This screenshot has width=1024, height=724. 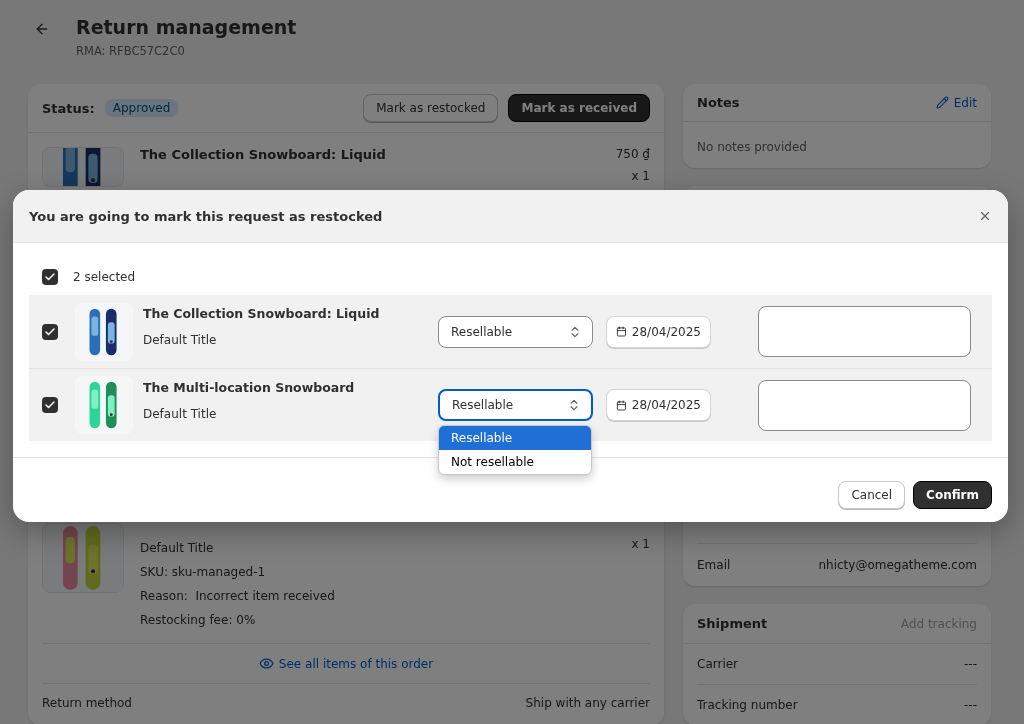 What do you see at coordinates (177, 548) in the screenshot?
I see `product-detail: Default Title` at bounding box center [177, 548].